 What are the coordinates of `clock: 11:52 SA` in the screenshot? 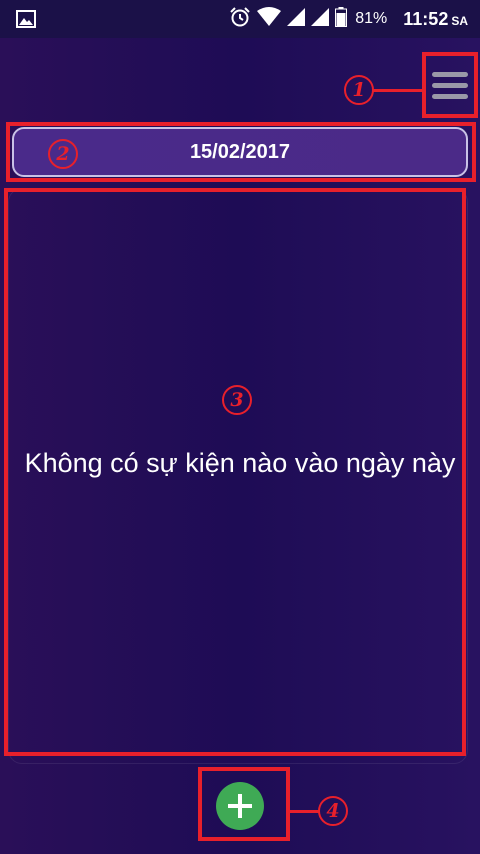 It's located at (435, 19).